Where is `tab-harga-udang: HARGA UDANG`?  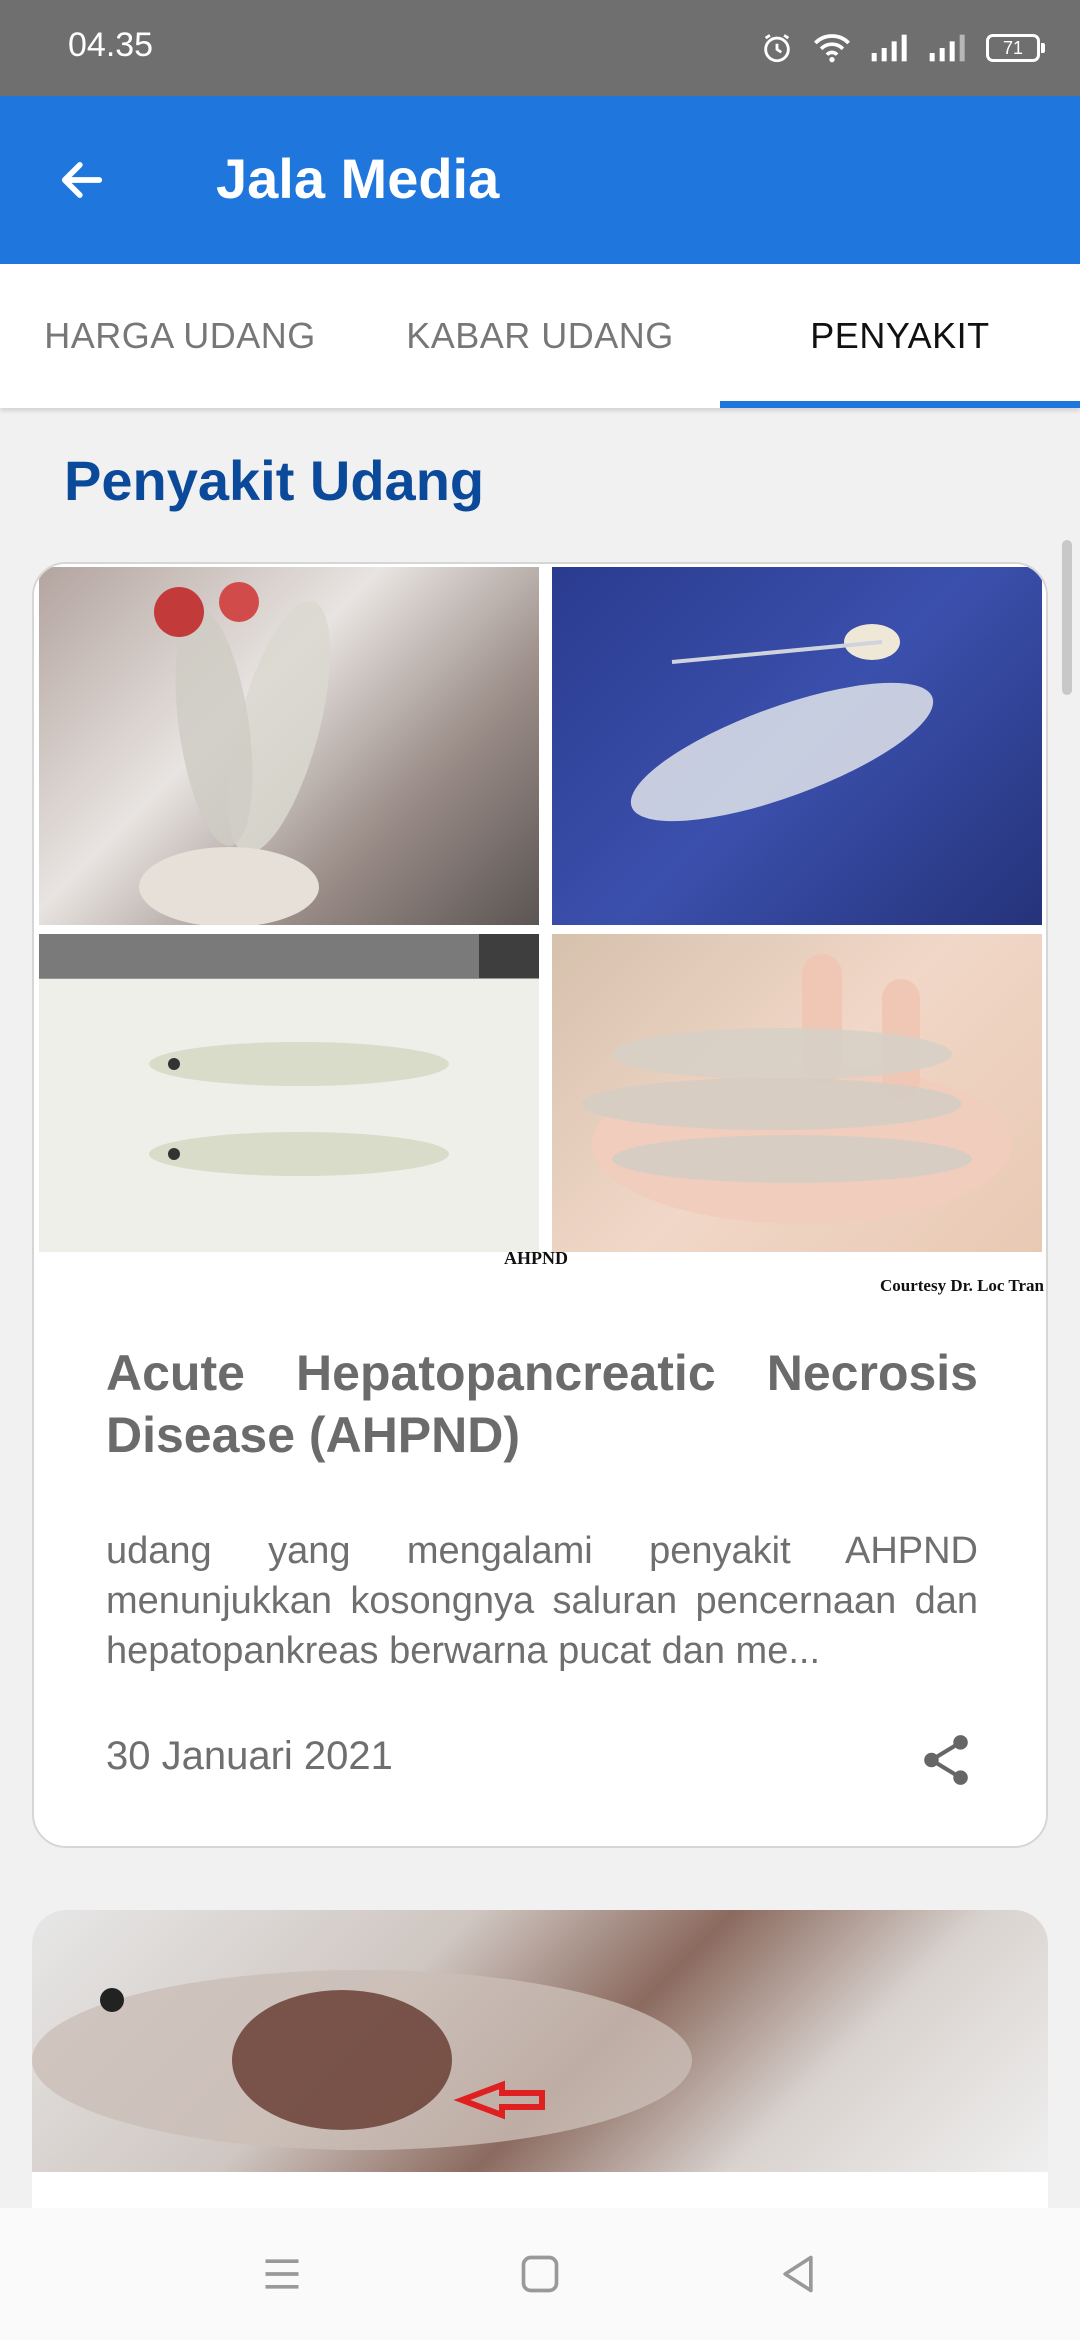
tab-harga-udang: HARGA UDANG is located at coordinates (180, 336).